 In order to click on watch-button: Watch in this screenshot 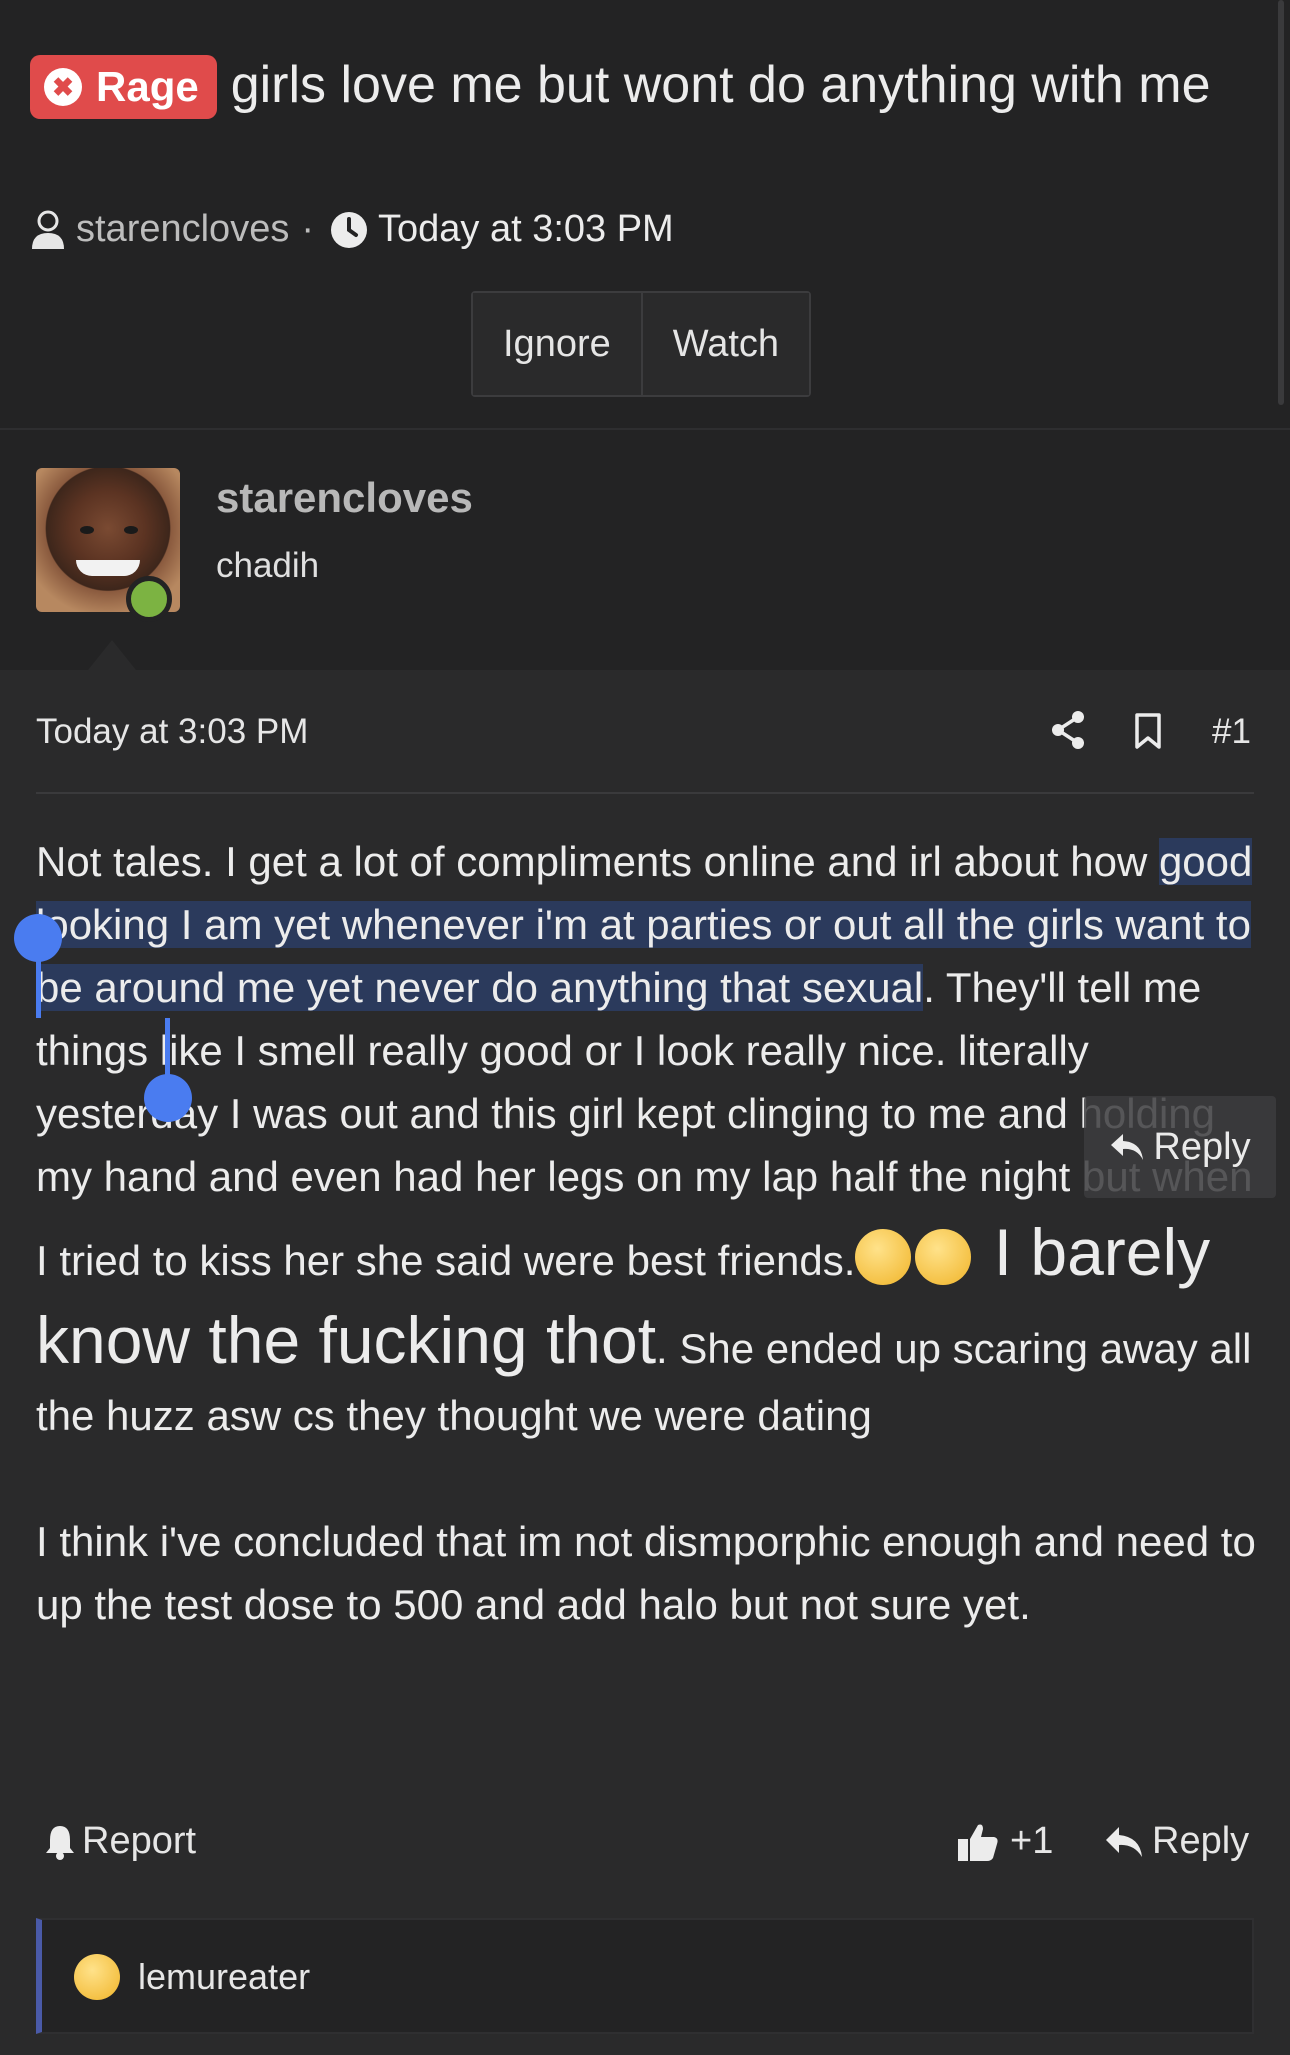, I will do `click(725, 344)`.